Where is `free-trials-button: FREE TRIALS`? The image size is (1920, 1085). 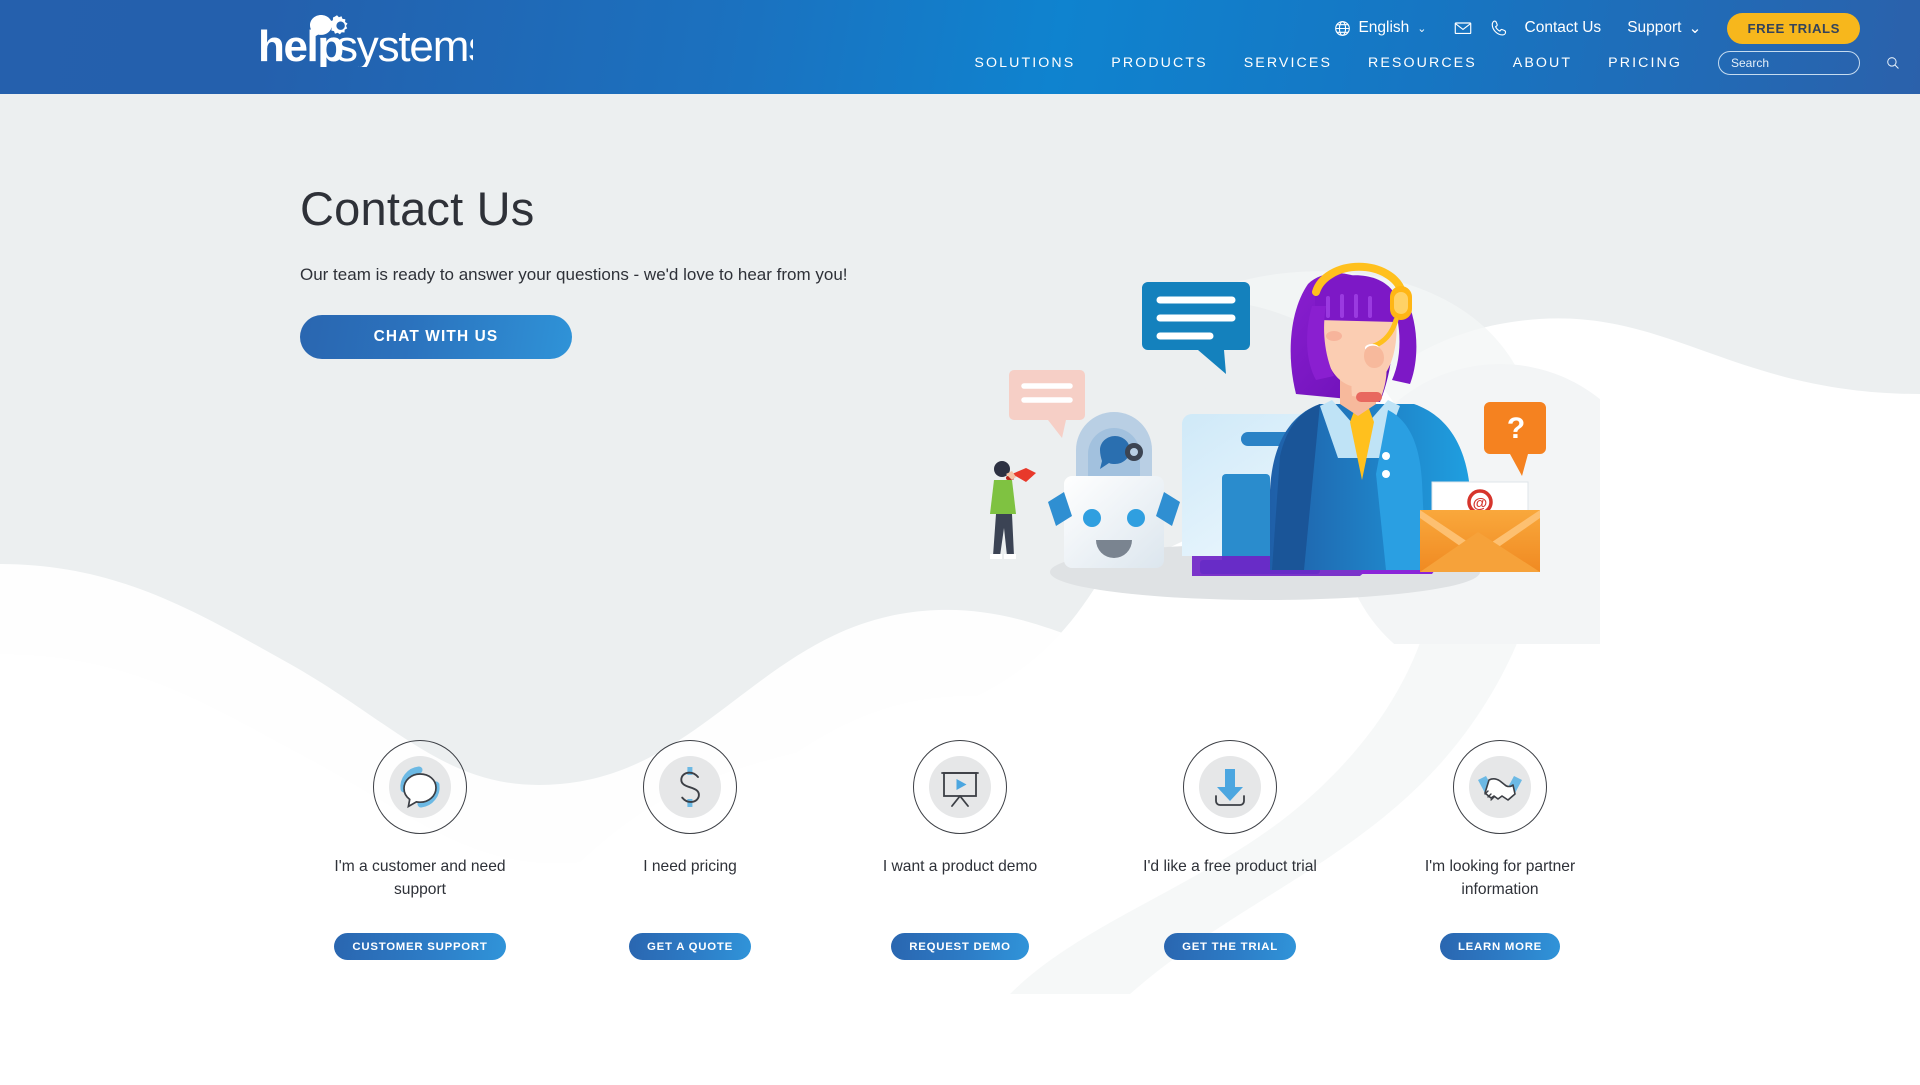
free-trials-button: FREE TRIALS is located at coordinates (1793, 28).